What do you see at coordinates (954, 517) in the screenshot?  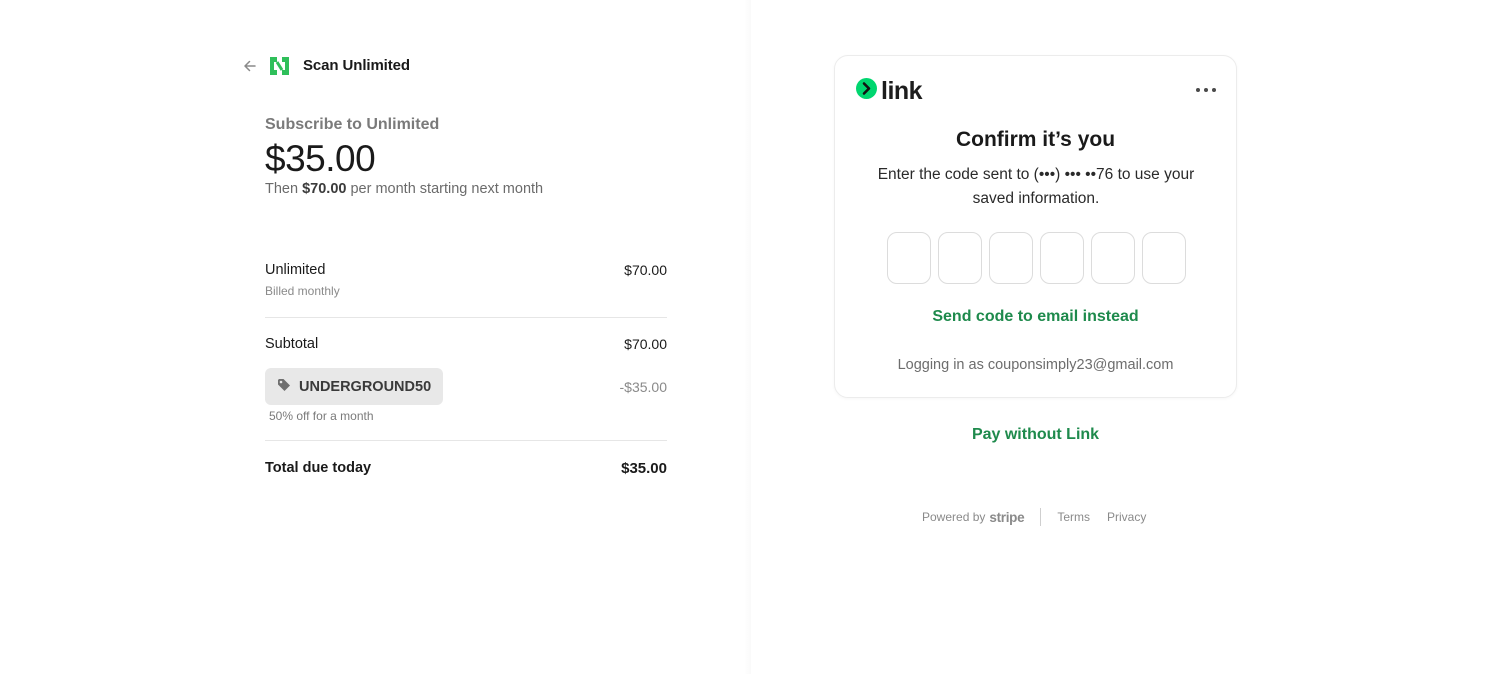 I see `powered-by-label: Powered by` at bounding box center [954, 517].